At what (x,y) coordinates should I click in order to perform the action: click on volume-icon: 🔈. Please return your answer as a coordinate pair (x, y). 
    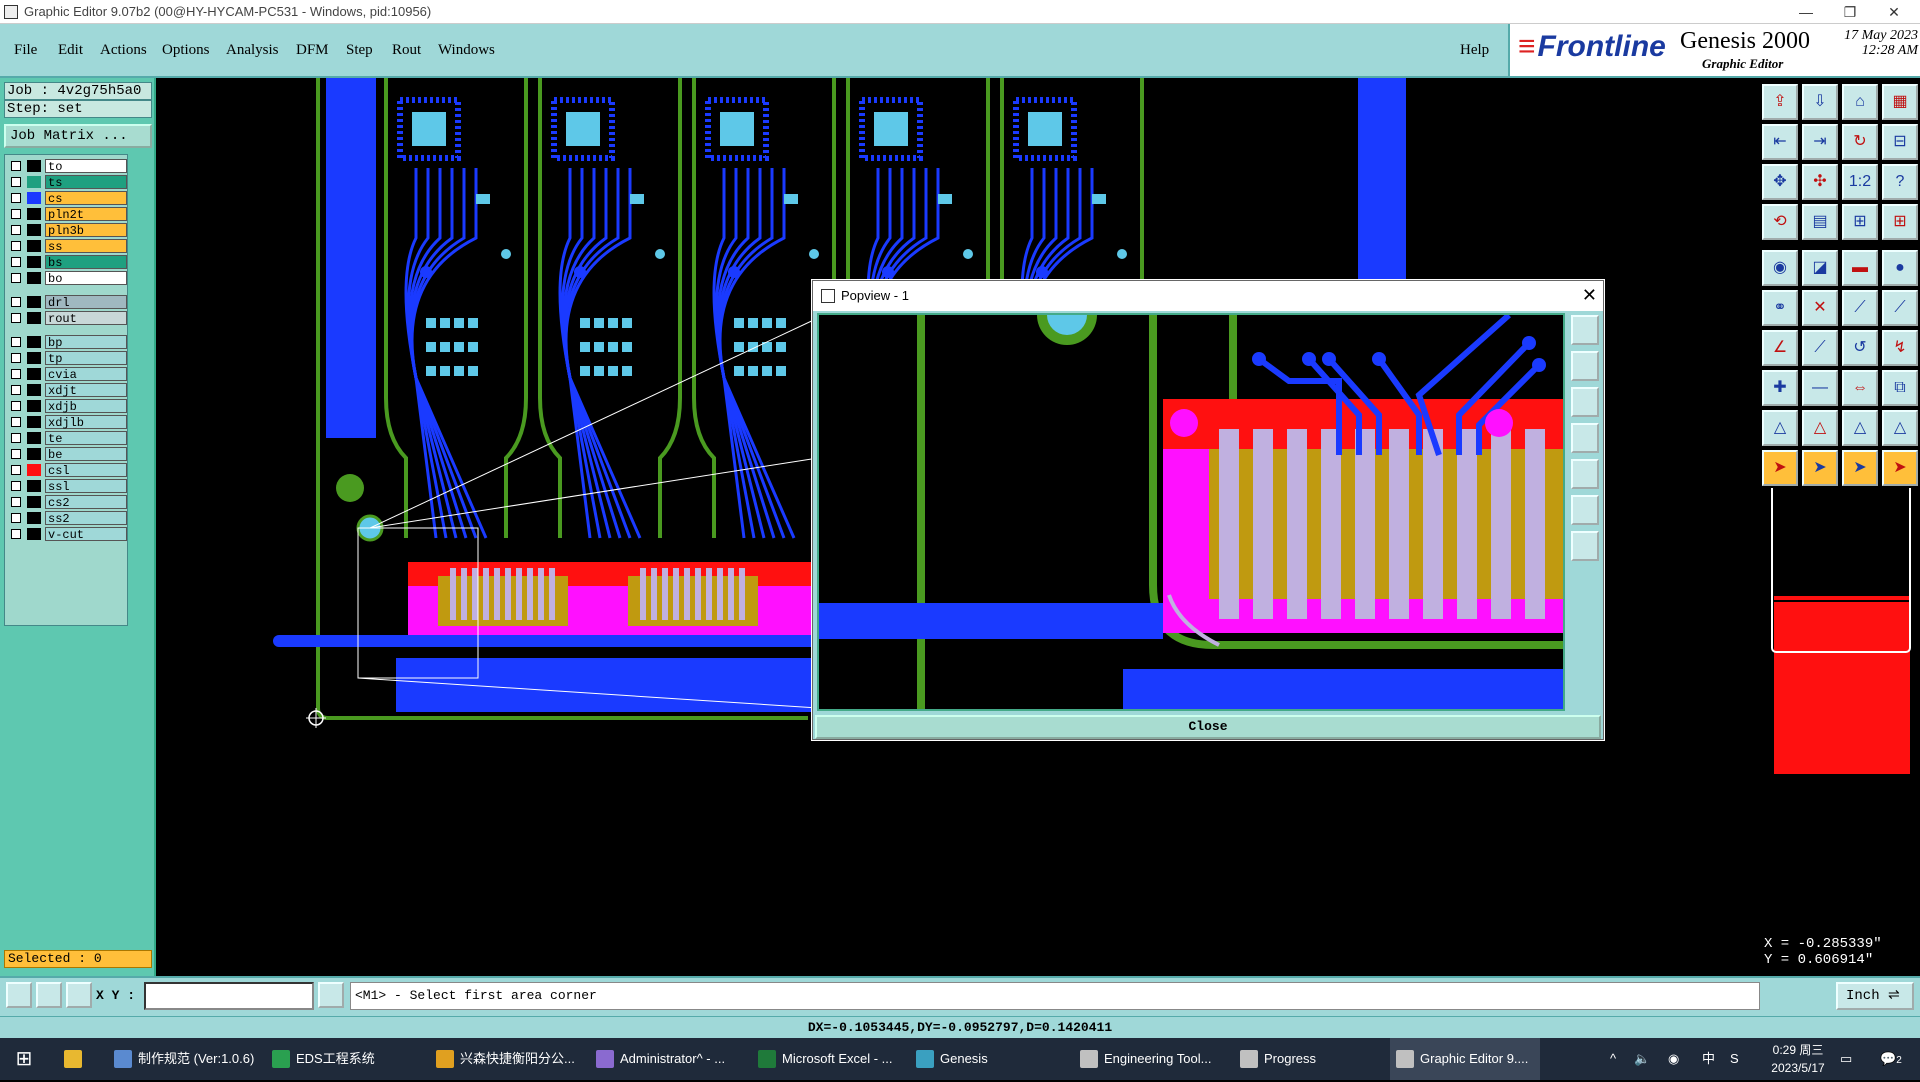
    Looking at the image, I should click on (1642, 1059).